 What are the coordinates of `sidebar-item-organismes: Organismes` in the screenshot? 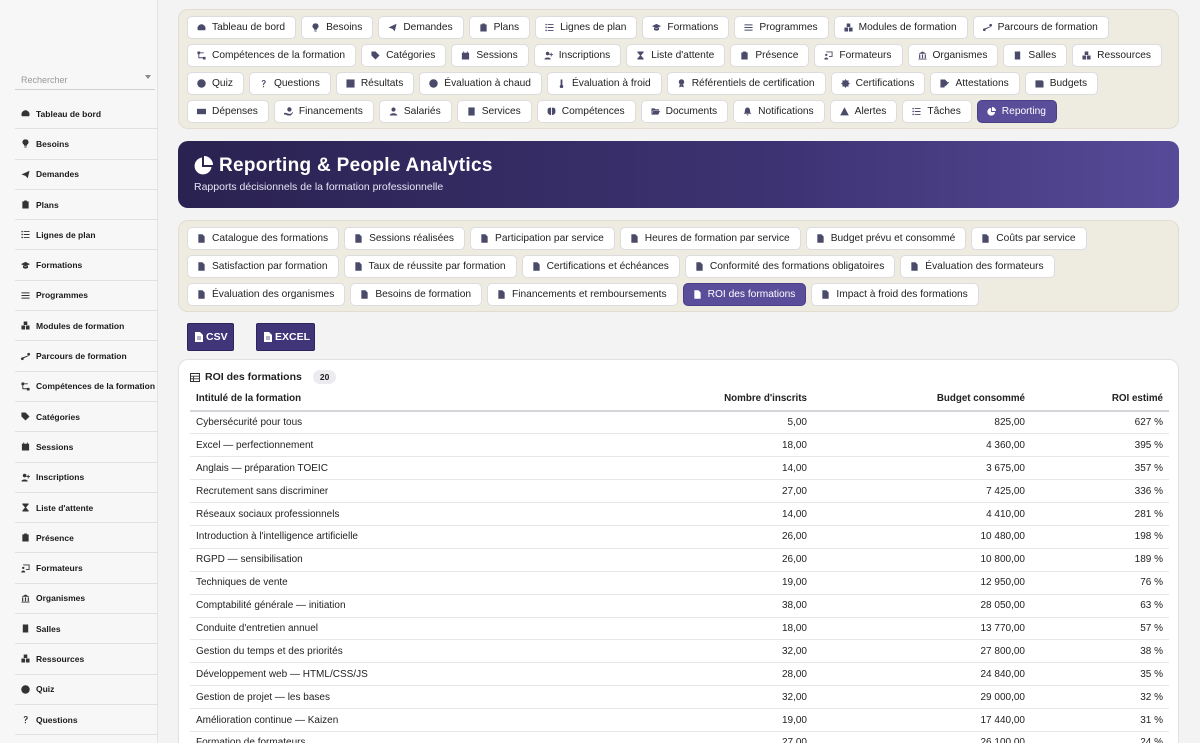 It's located at (86, 599).